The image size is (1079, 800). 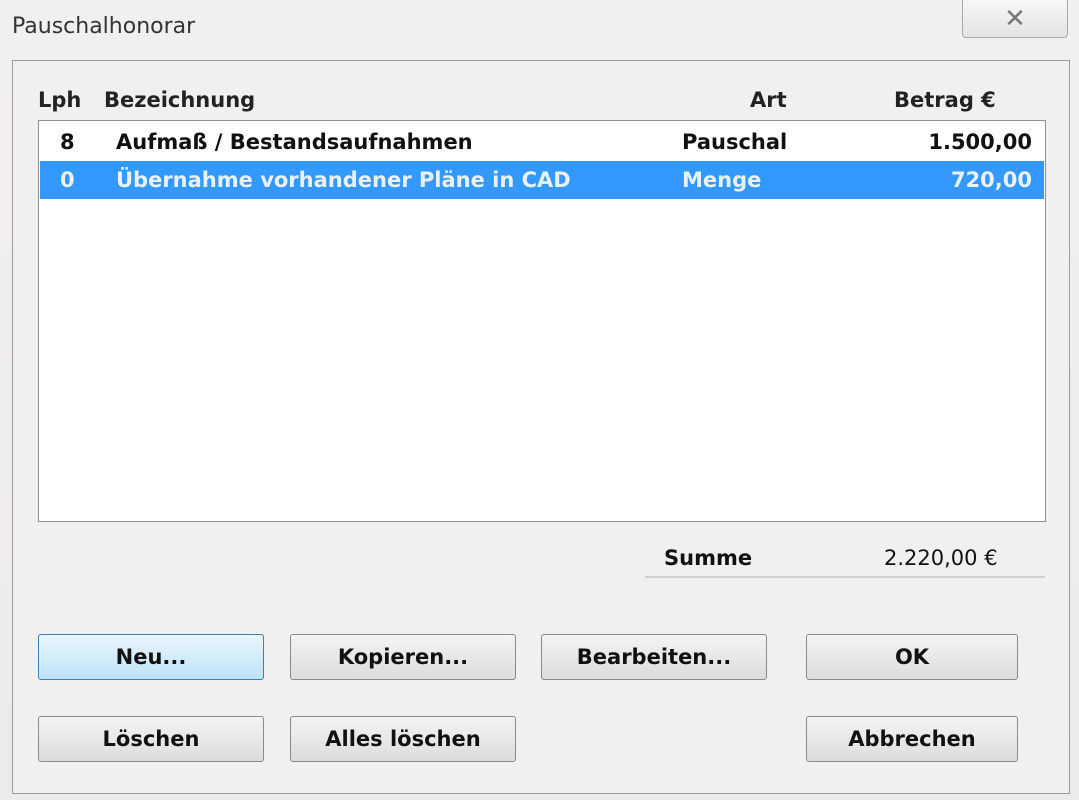 I want to click on close-button: ✕, so click(x=1015, y=19).